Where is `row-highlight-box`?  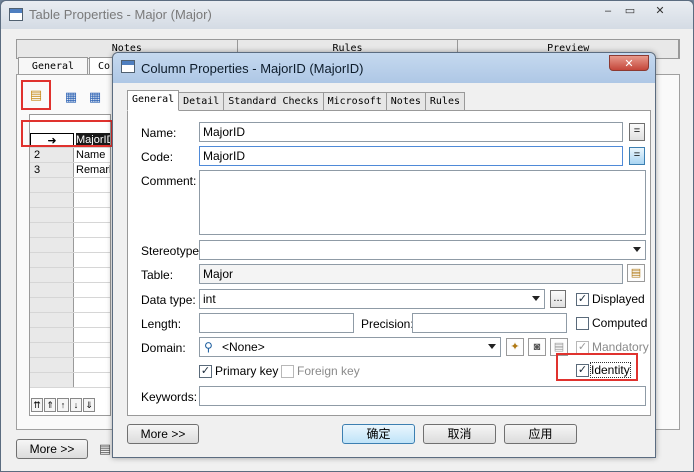
row-highlight-box is located at coordinates (67, 133).